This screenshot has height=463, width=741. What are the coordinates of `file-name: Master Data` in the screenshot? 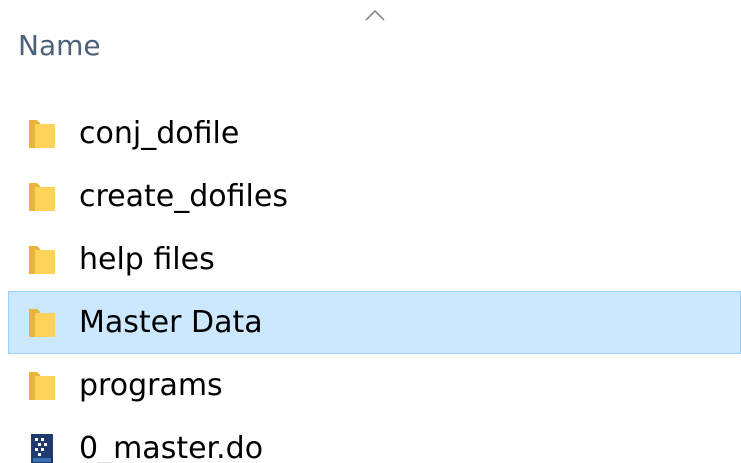 It's located at (171, 322).